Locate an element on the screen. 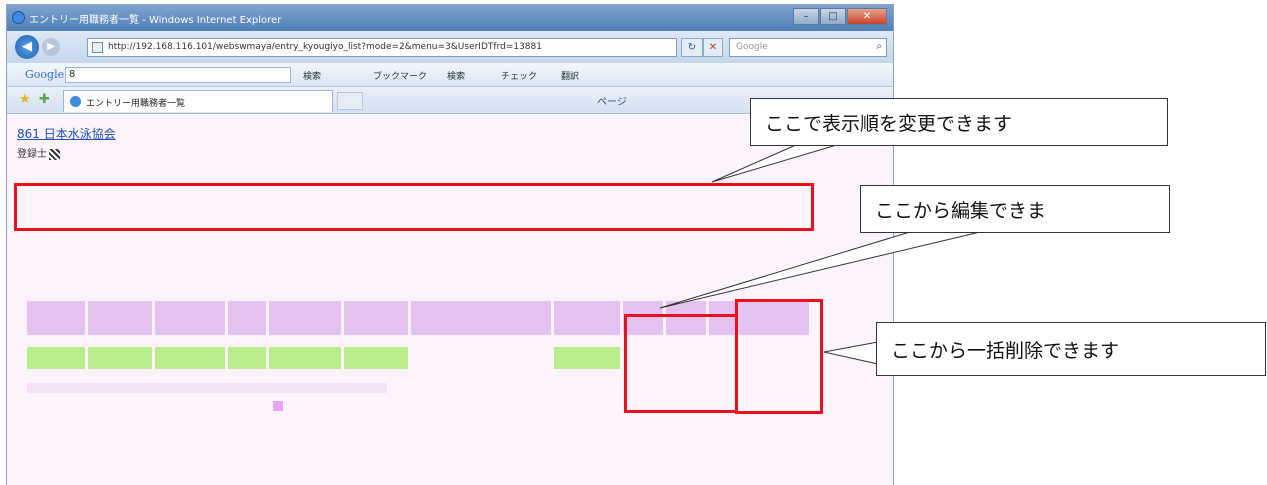  new-tab-button is located at coordinates (350, 101).